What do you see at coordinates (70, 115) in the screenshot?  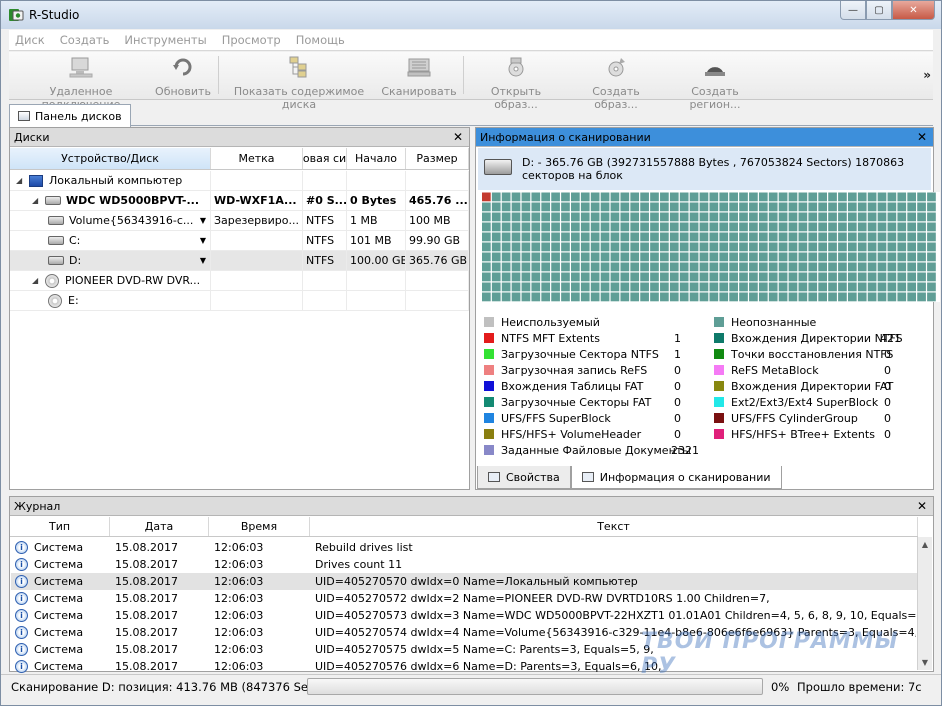 I see `tab-disk-panel: Панель дисков` at bounding box center [70, 115].